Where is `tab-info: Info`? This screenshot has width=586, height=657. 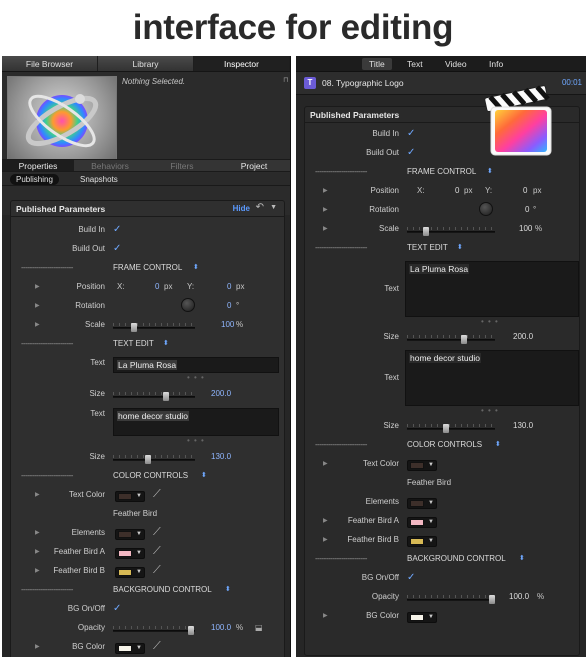
tab-info: Info is located at coordinates (496, 64).